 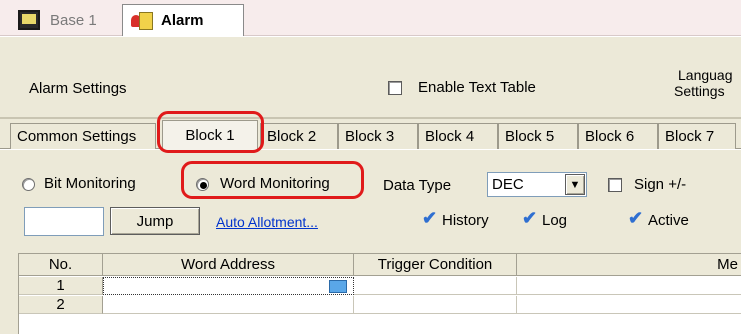 I want to click on tab-label: Block 5, so click(x=530, y=136).